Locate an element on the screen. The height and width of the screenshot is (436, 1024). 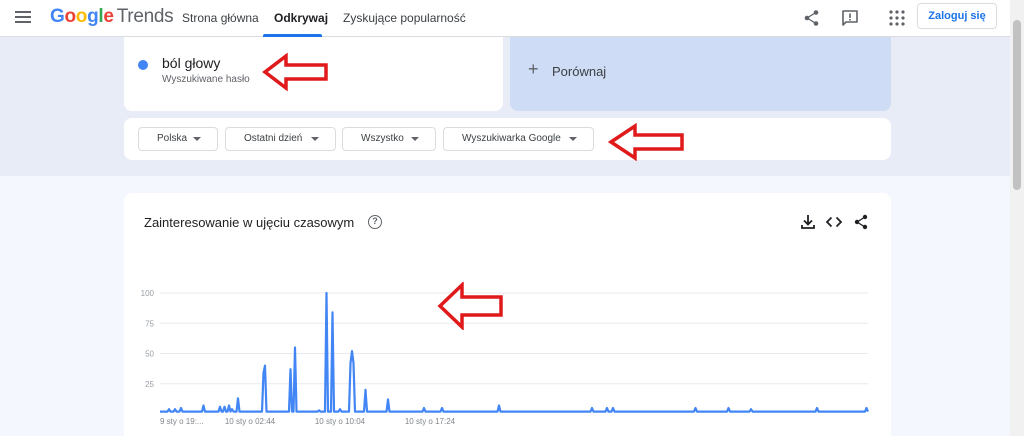
y-tick-label: 50 is located at coordinates (149, 354).